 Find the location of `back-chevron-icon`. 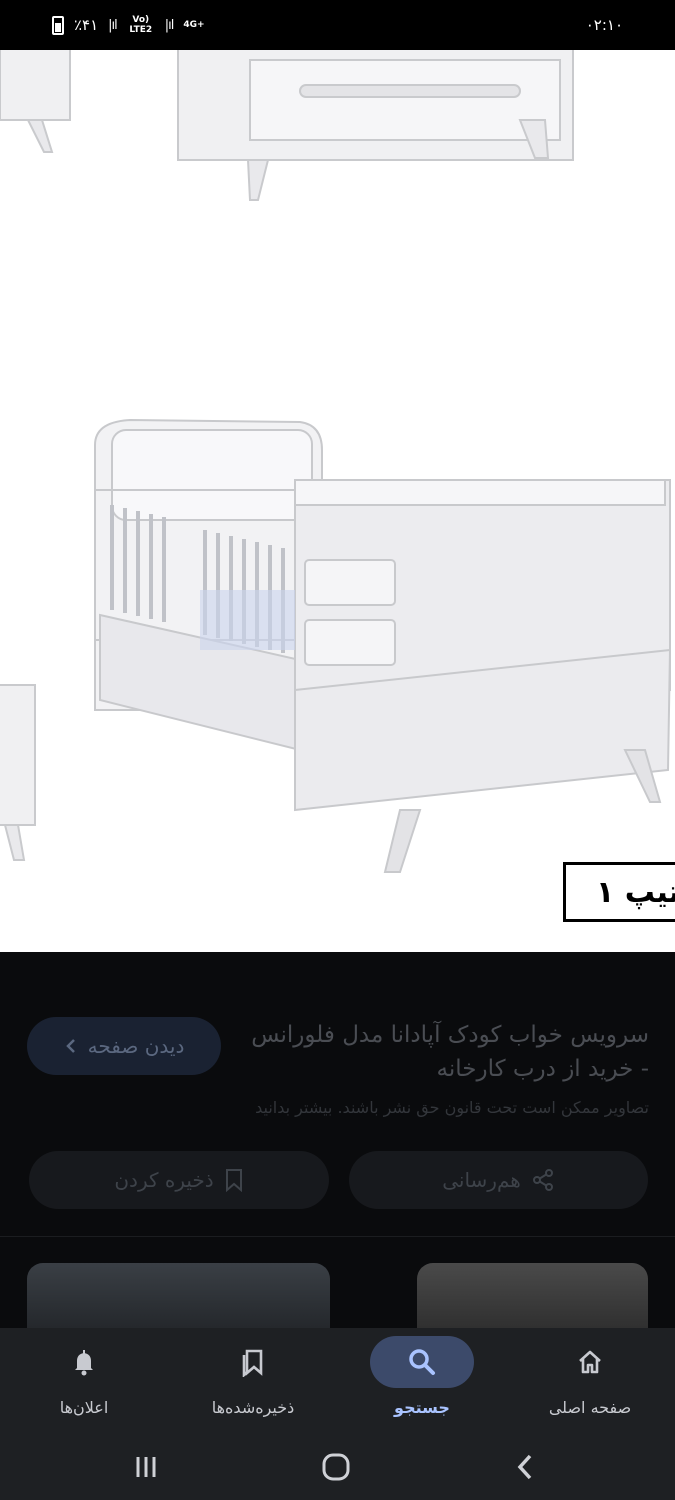

back-chevron-icon is located at coordinates (524, 1467).